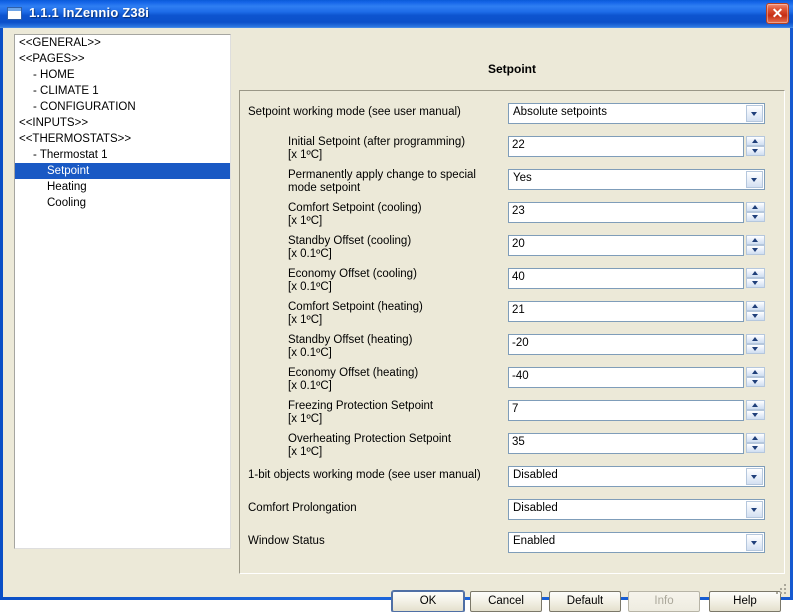  What do you see at coordinates (14, 13) in the screenshot?
I see `window-icon` at bounding box center [14, 13].